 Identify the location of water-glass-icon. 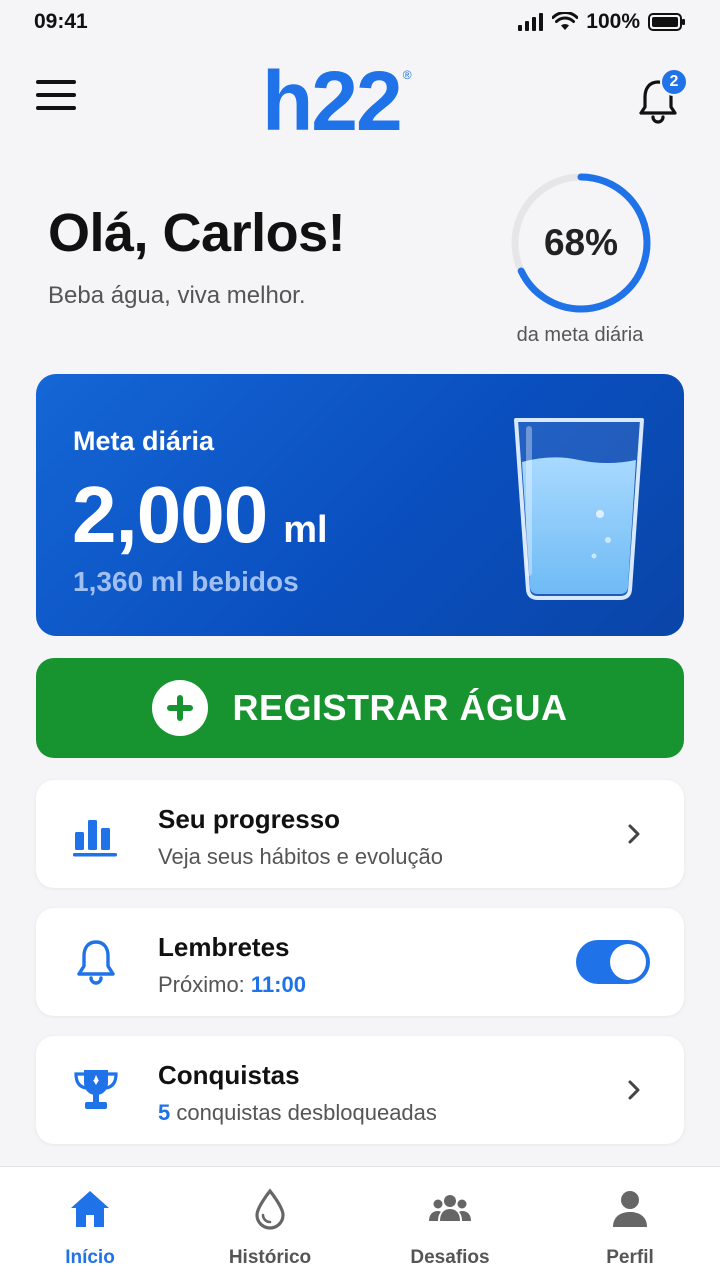
(579, 509).